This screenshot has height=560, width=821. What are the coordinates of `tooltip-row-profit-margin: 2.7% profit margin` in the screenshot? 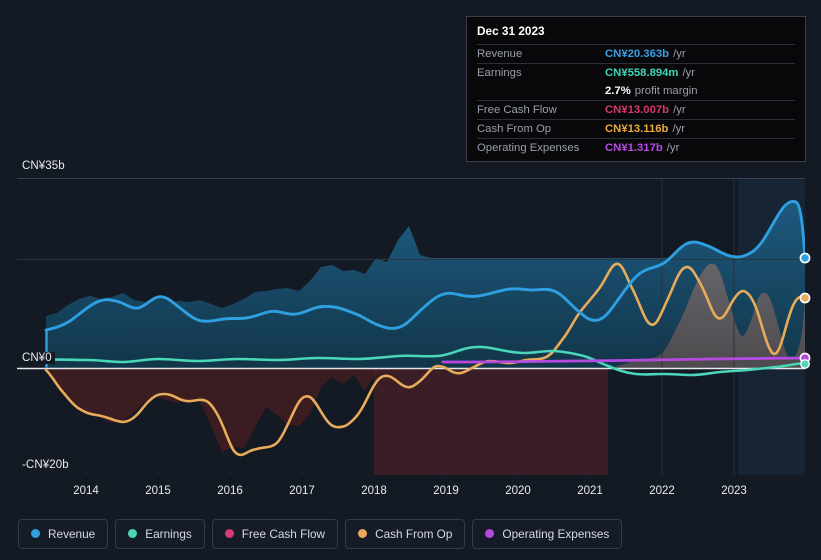 It's located at (636, 91).